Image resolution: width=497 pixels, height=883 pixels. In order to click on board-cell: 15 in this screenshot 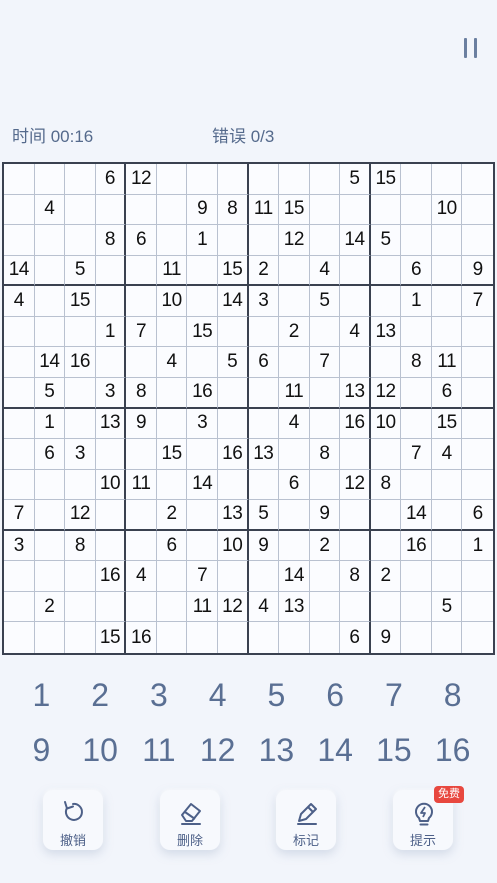, I will do `click(294, 210)`.